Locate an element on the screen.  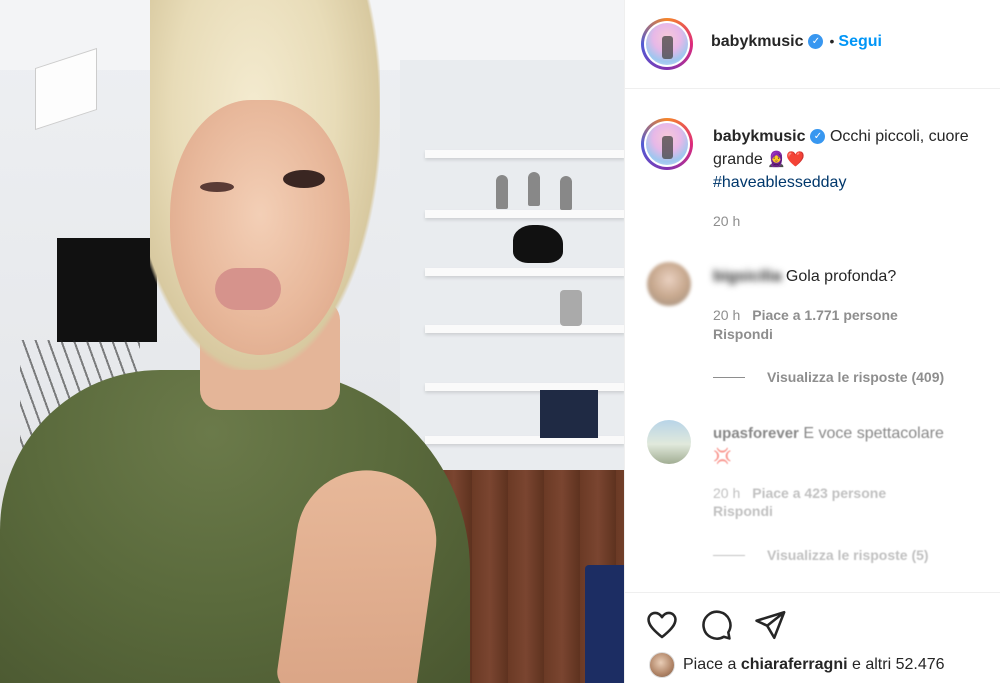
view-replies-label: Visualizza le risposte (409) is located at coordinates (856, 377).